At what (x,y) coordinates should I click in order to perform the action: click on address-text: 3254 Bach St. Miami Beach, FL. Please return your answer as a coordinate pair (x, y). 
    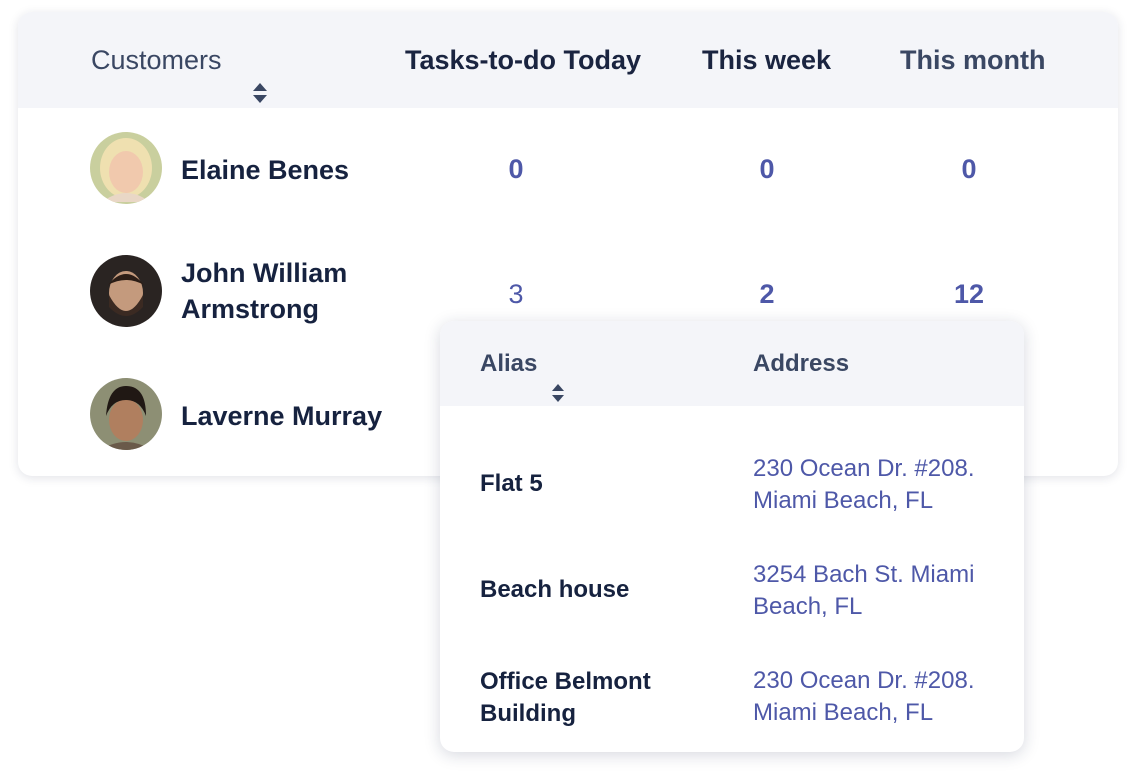
    Looking at the image, I should click on (883, 591).